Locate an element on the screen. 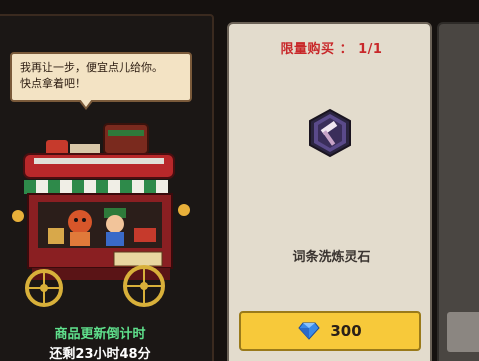 The height and width of the screenshot is (361, 479). speech-bubble-tail-inner is located at coordinates (86, 103).